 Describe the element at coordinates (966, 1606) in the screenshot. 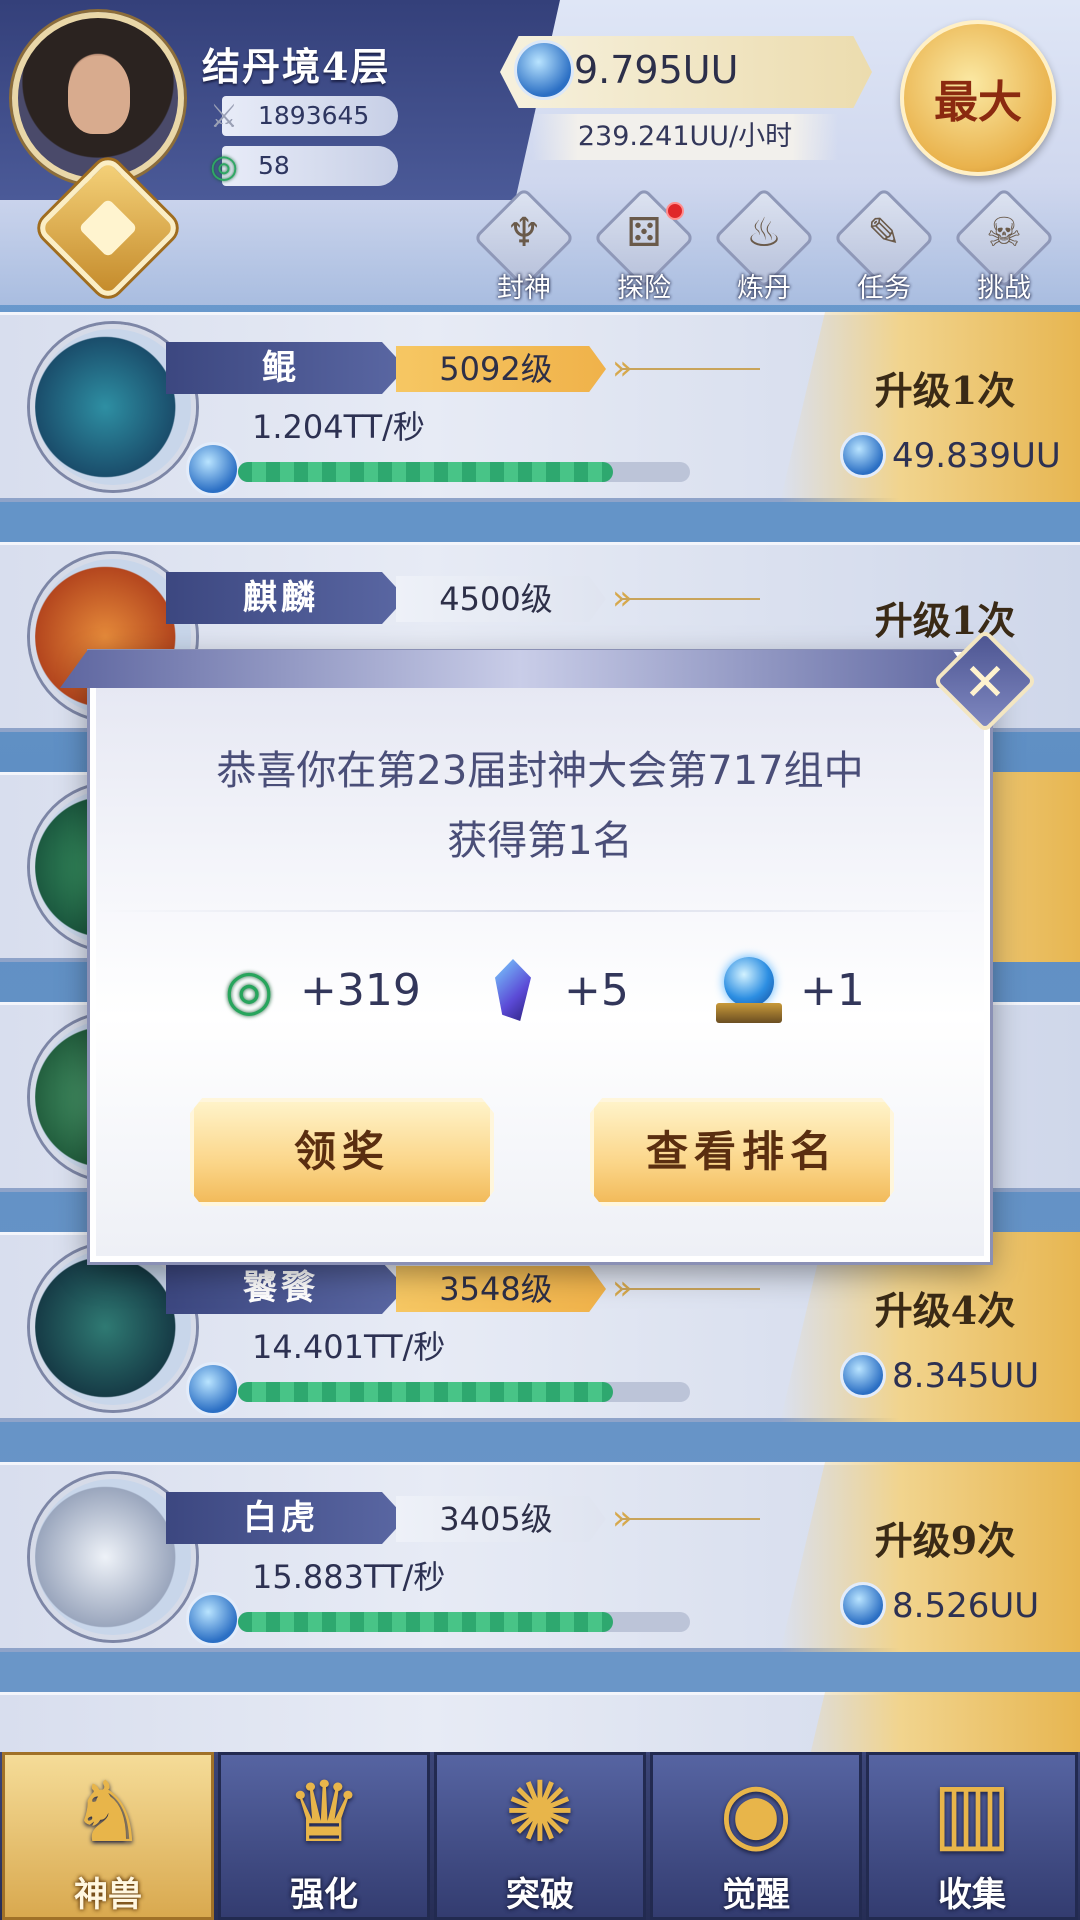

I see `upgrade-cost: 8.526UU` at that location.